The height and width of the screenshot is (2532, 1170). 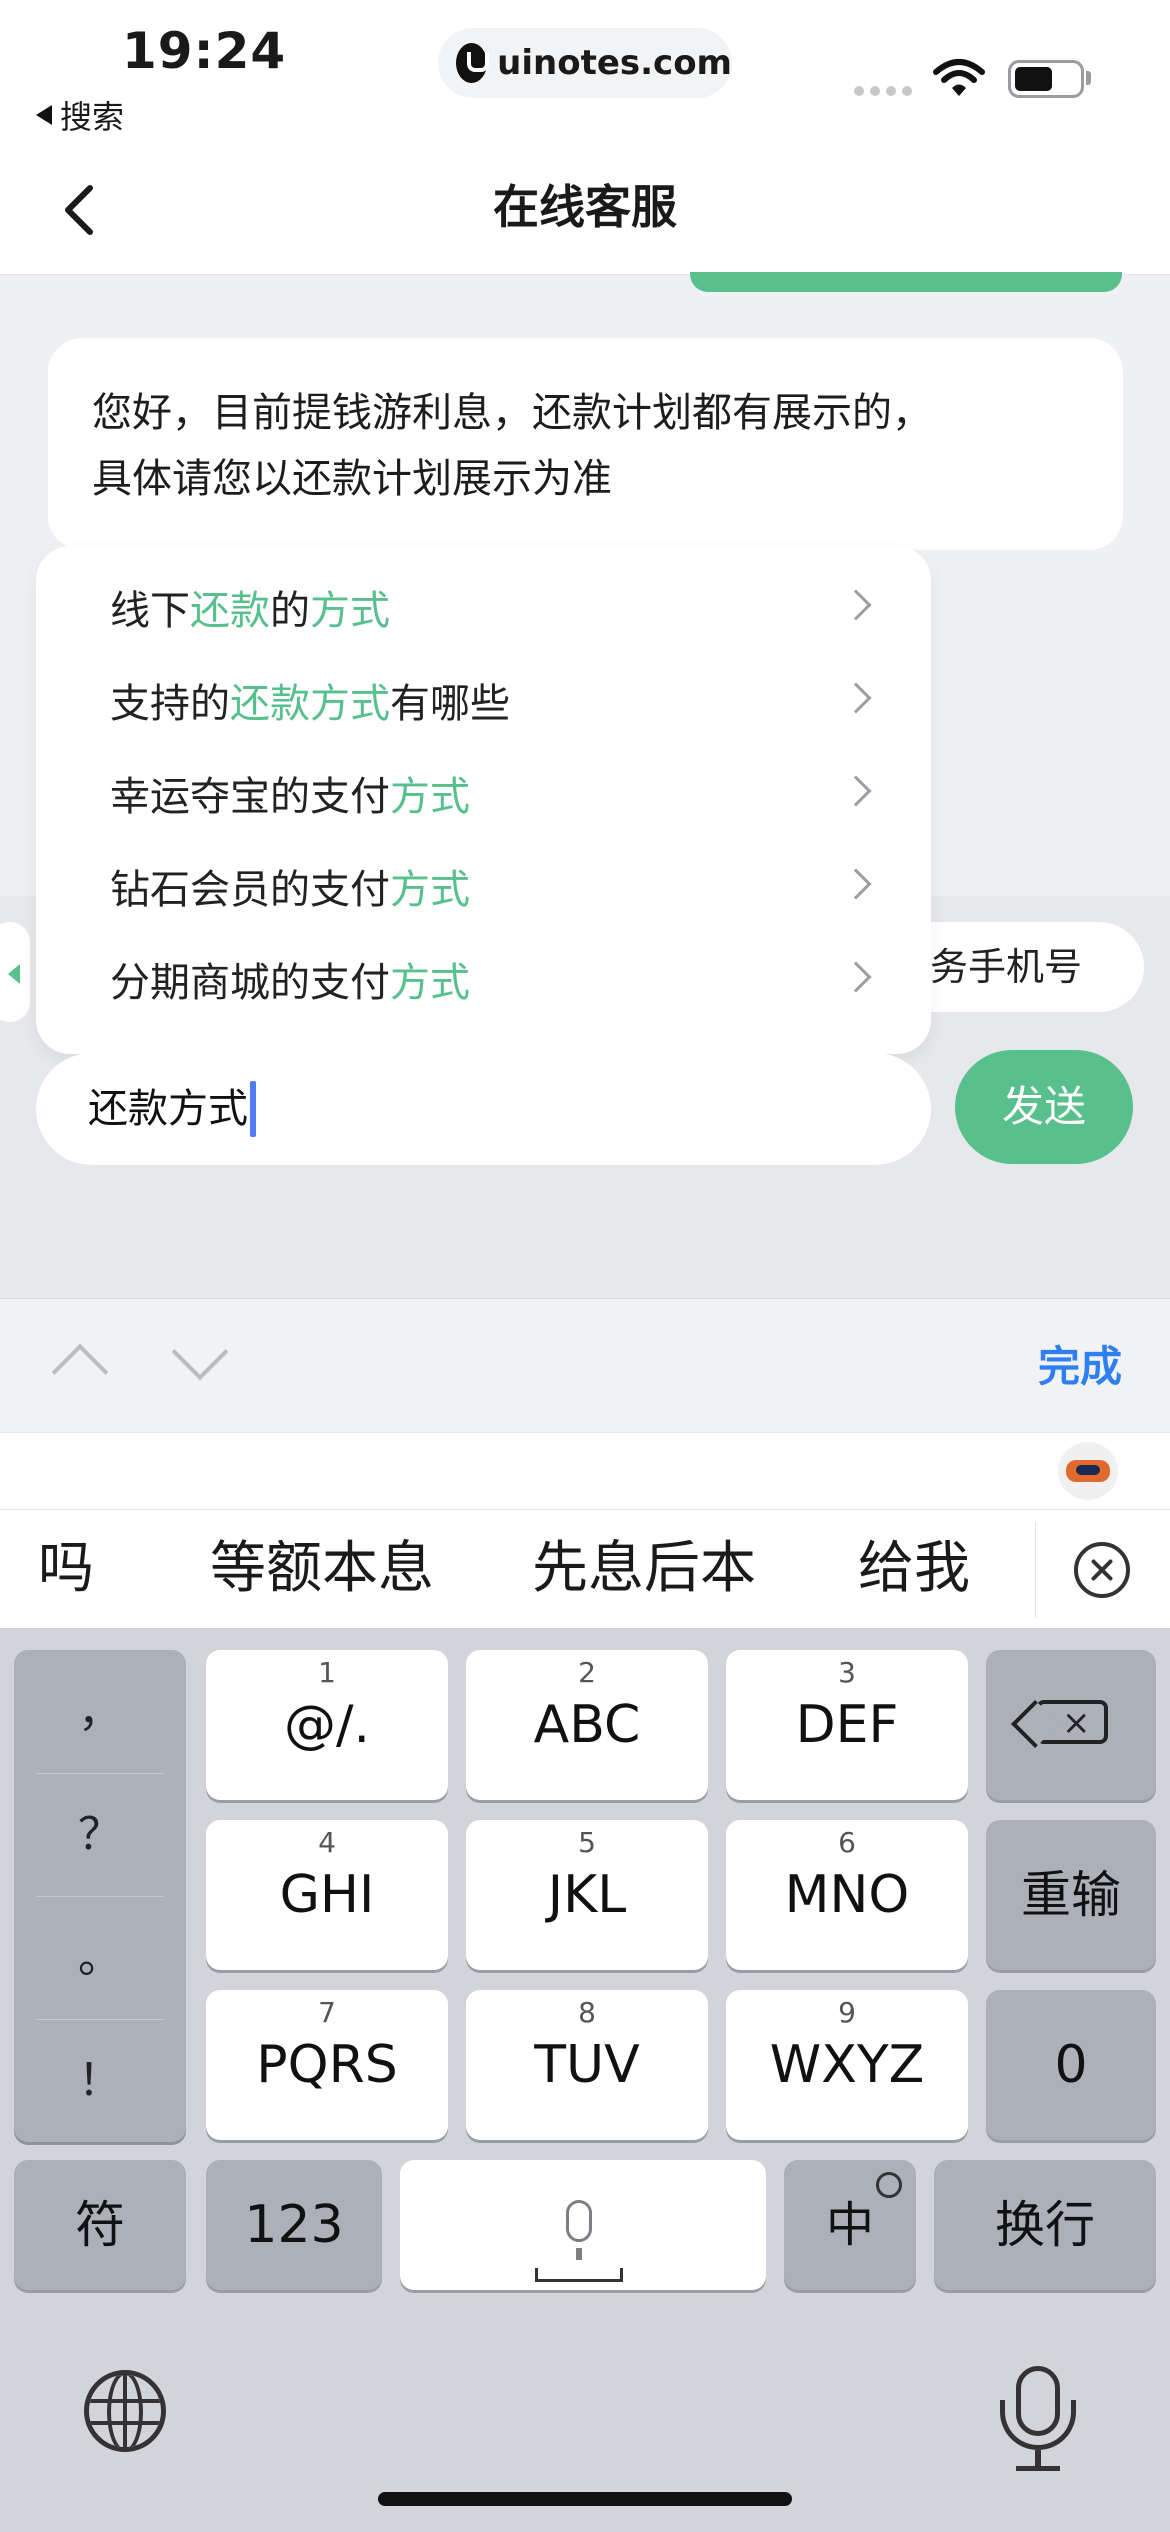 I want to click on key-label: ABC, so click(x=587, y=1725).